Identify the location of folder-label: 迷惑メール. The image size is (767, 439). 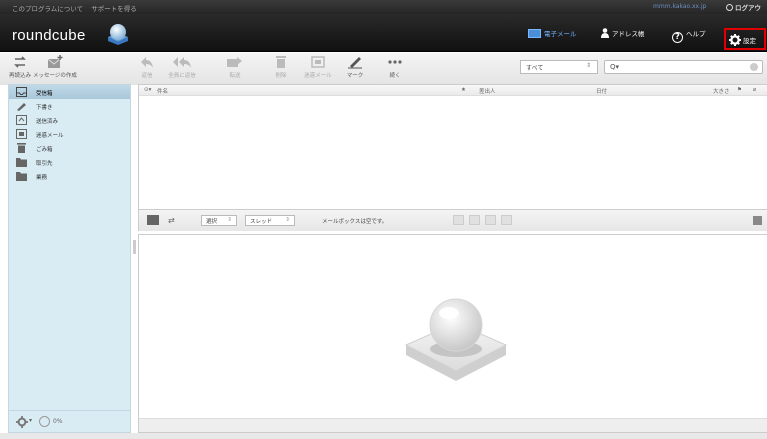
(50, 136).